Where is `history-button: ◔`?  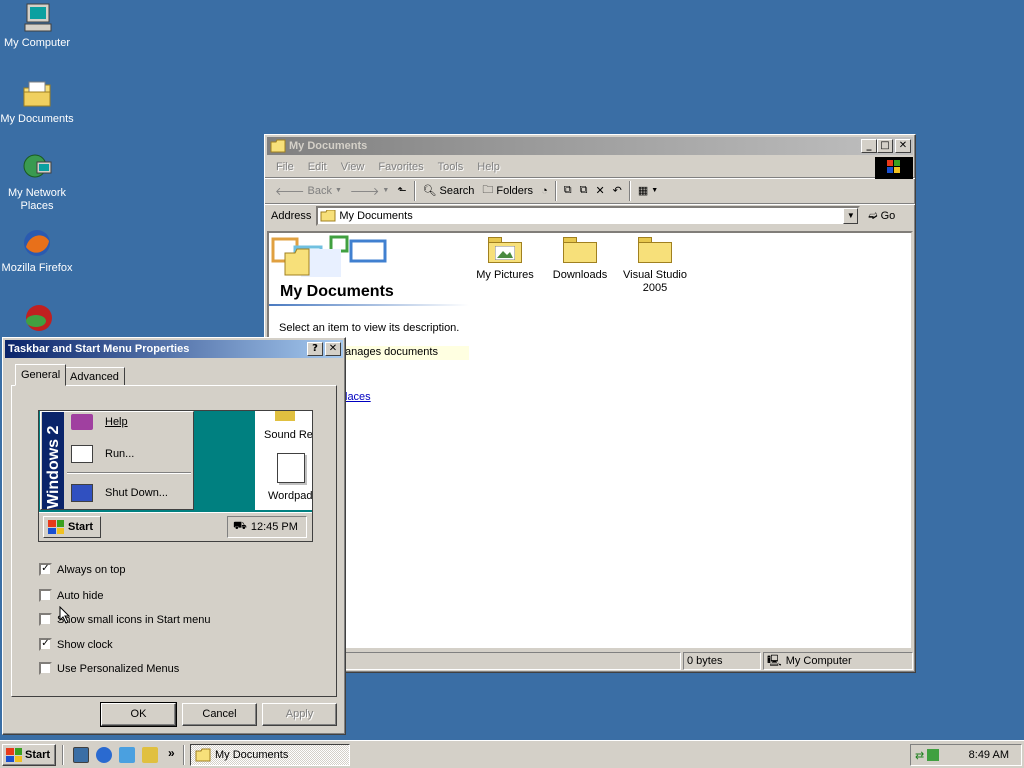 history-button: ◔ is located at coordinates (544, 191).